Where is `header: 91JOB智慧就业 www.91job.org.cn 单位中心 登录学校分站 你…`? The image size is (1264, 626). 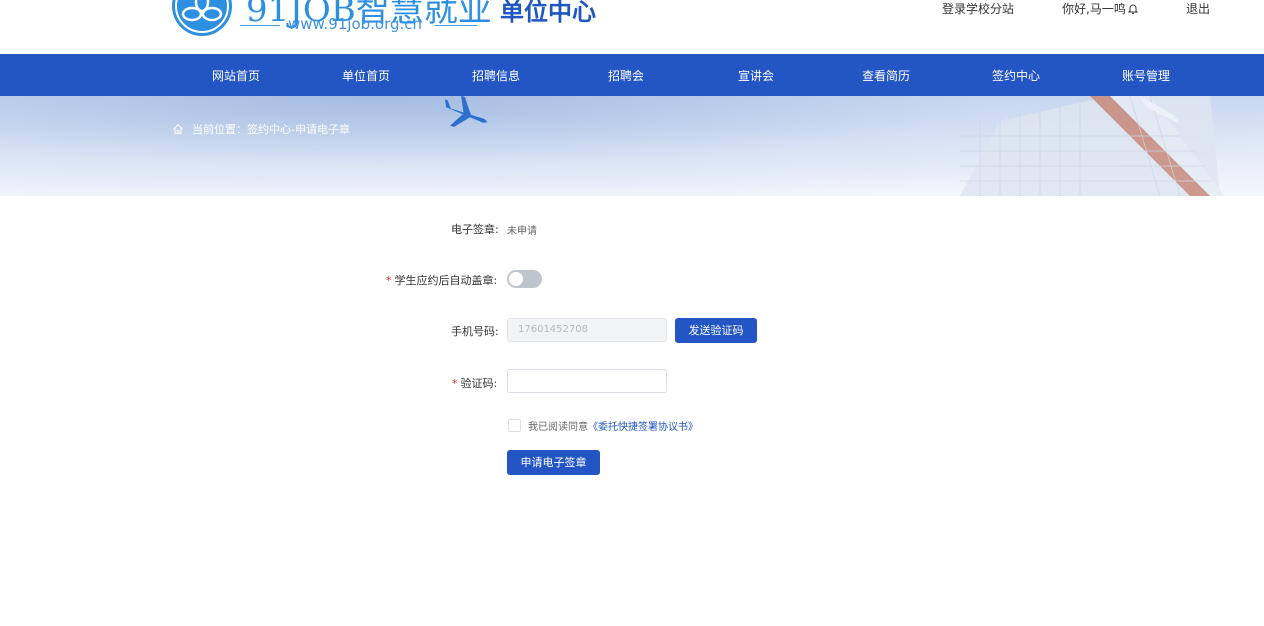
header: 91JOB智慧就业 www.91job.org.cn 单位中心 登录学校分站 你… is located at coordinates (632, 27).